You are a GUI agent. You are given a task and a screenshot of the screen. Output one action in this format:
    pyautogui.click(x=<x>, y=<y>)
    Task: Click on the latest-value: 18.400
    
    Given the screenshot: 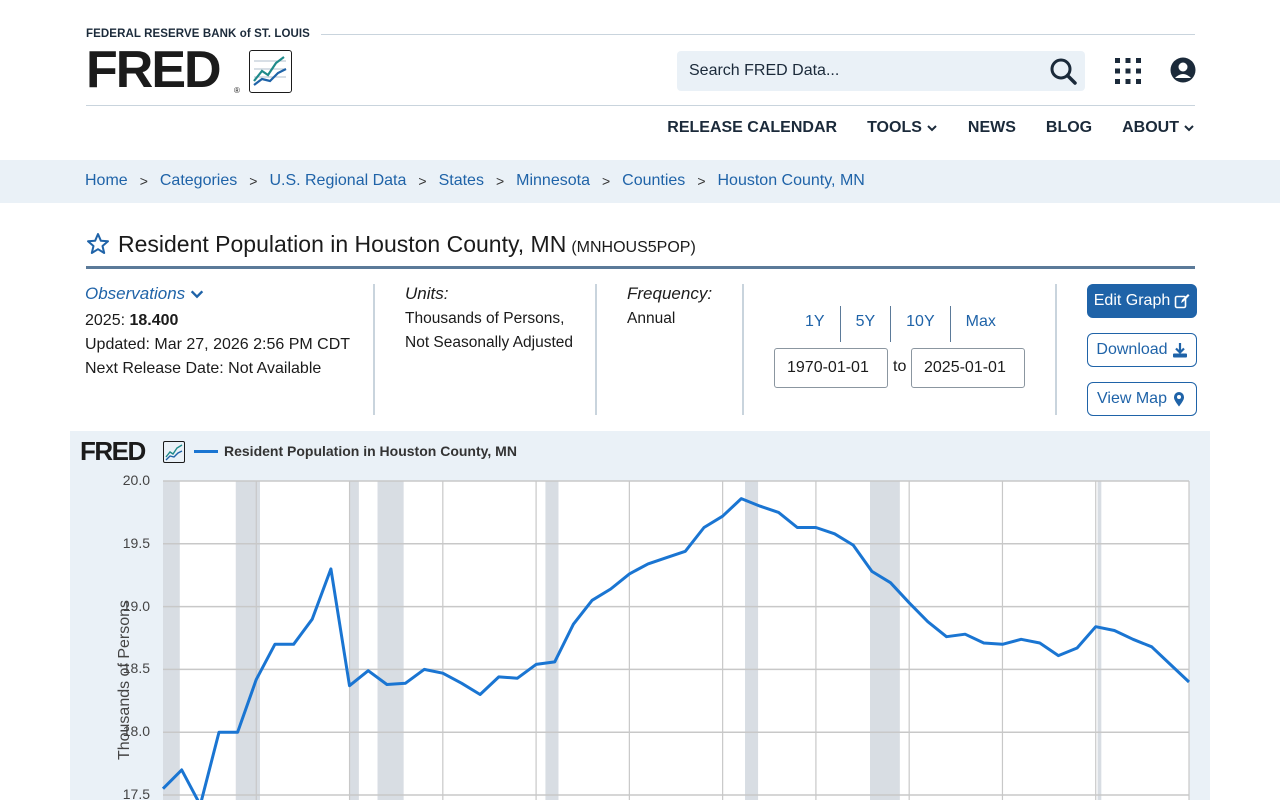 What is the action you would take?
    pyautogui.click(x=154, y=320)
    